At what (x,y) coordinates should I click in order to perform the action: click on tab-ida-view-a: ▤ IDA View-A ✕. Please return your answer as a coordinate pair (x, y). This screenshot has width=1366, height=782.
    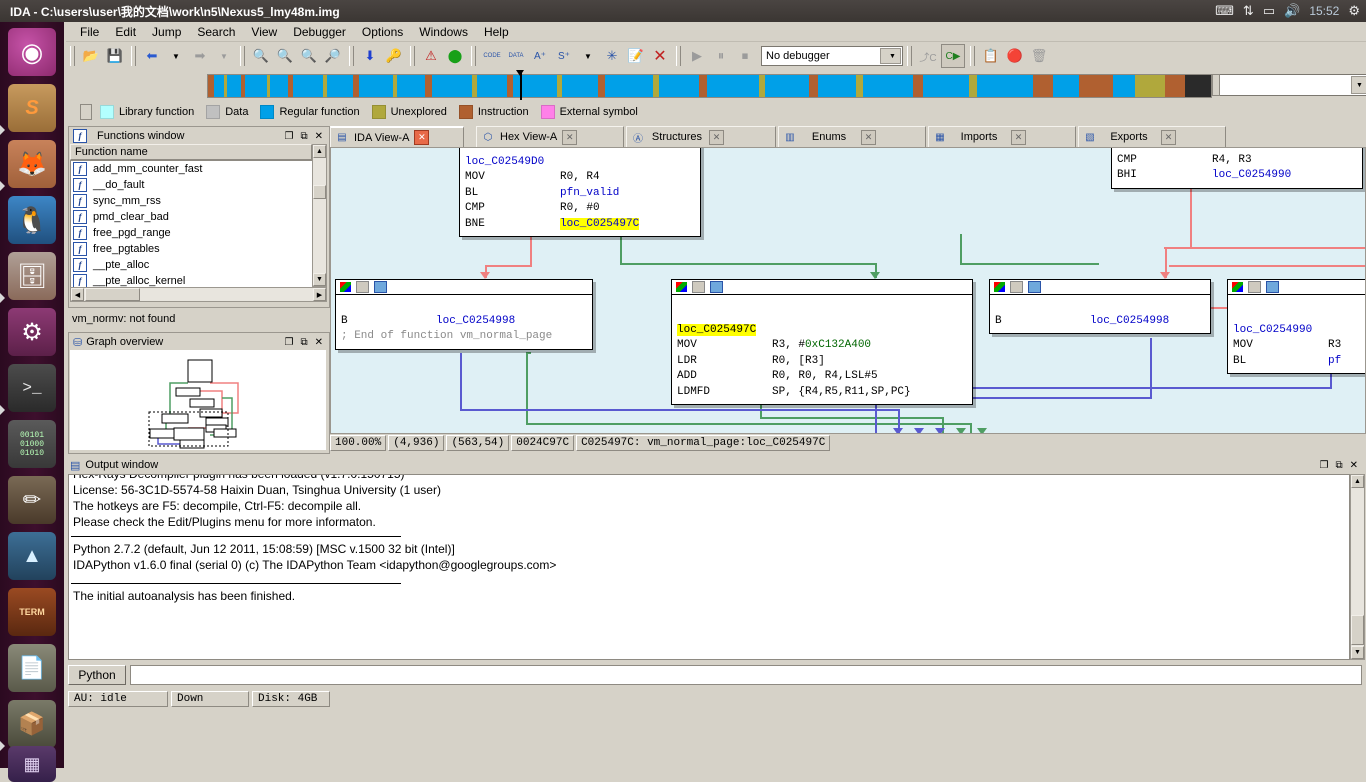
    Looking at the image, I should click on (397, 136).